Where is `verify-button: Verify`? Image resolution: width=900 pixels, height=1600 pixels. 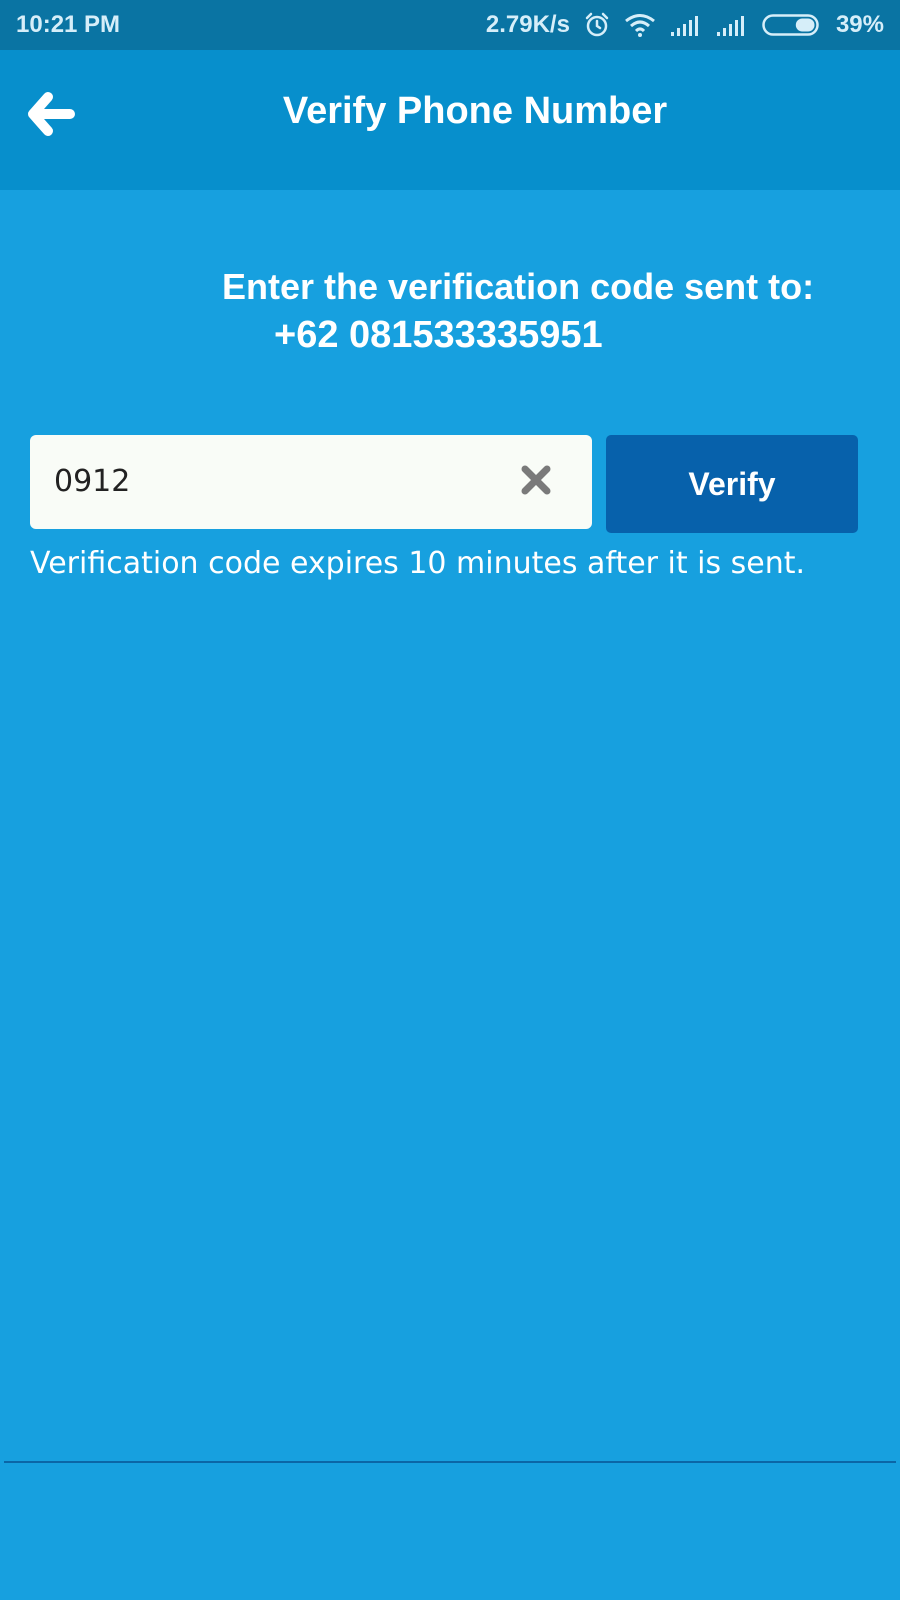 verify-button: Verify is located at coordinates (732, 484).